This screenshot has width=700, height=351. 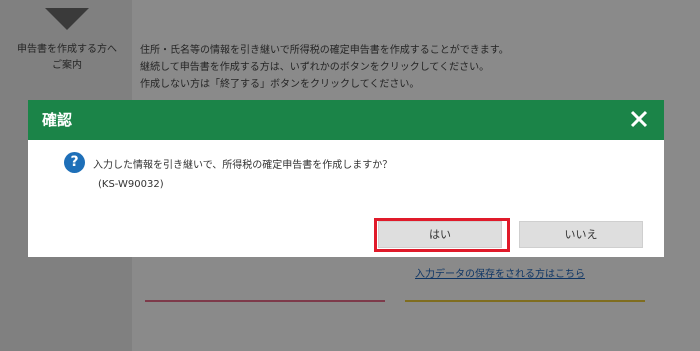 I want to click on no-button: いいえ, so click(x=581, y=234).